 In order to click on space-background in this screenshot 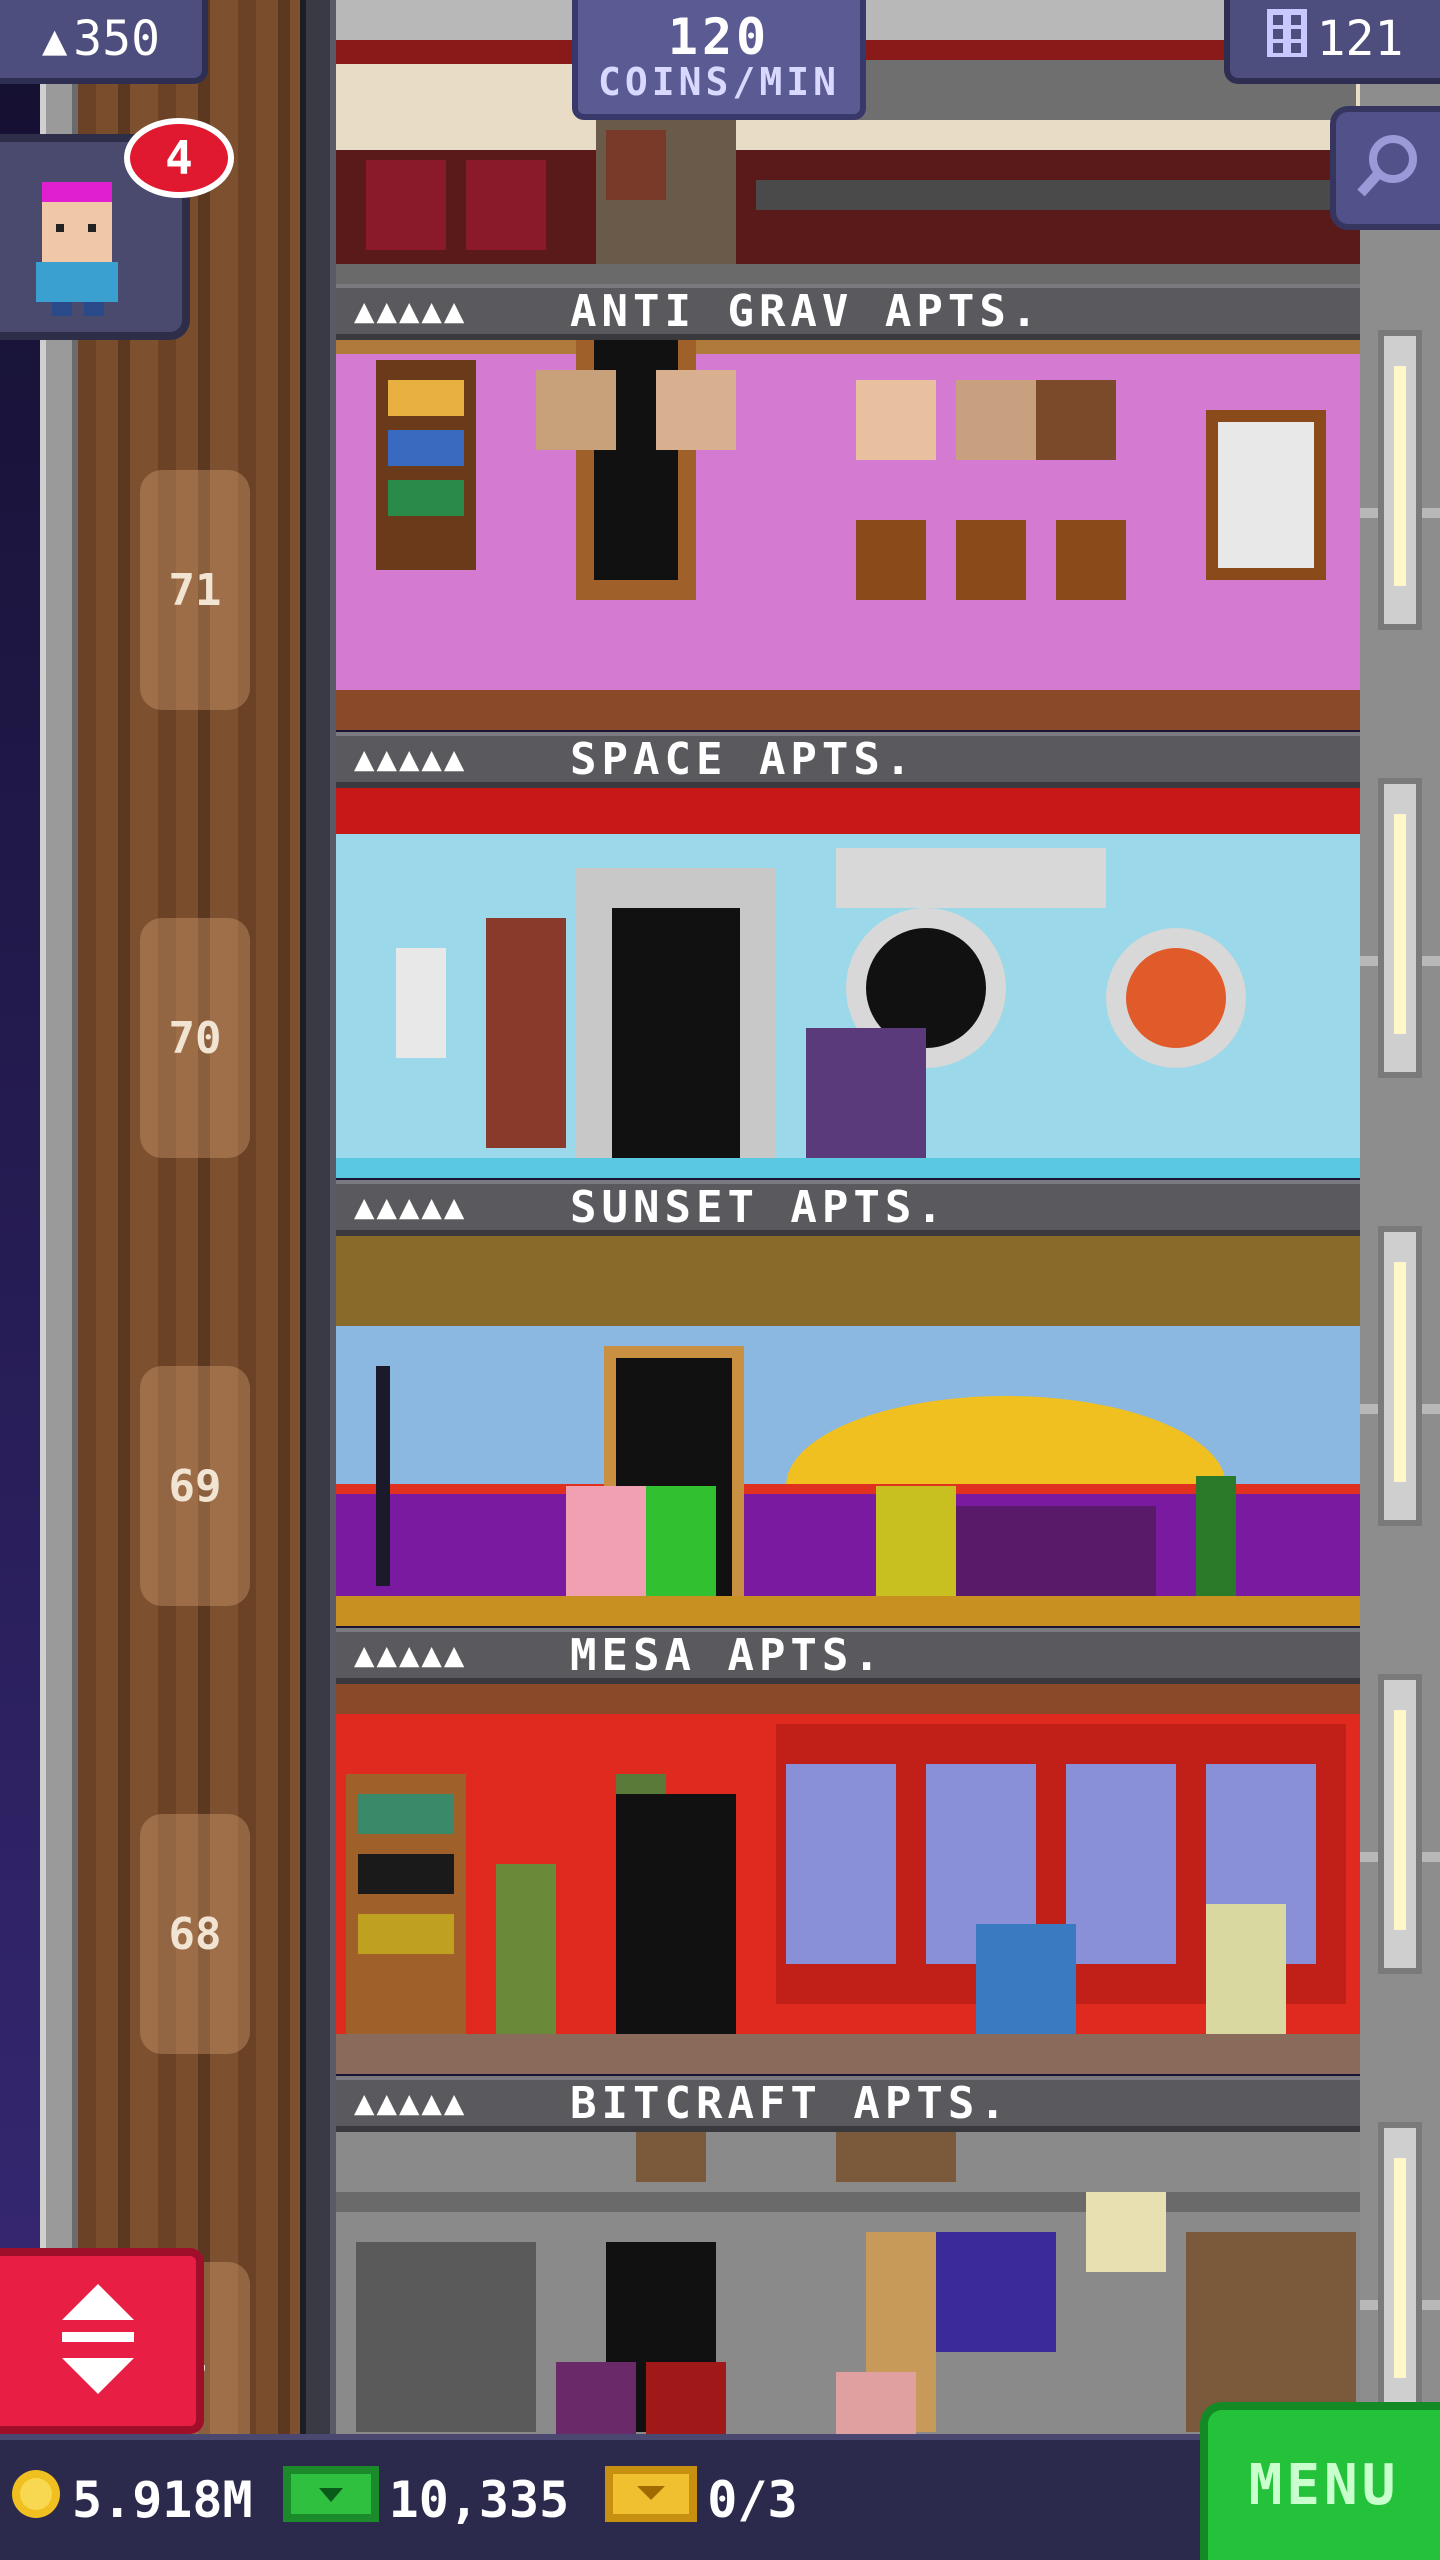, I will do `click(20, 1280)`.